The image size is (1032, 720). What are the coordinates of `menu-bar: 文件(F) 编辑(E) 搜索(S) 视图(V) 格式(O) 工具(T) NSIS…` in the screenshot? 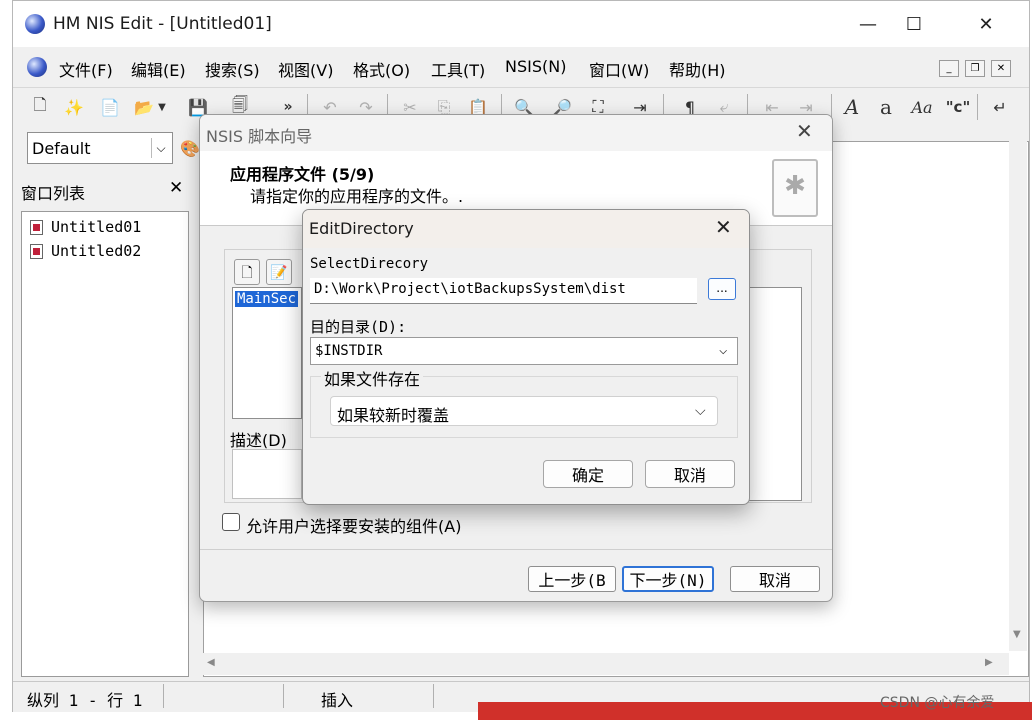 It's located at (521, 67).